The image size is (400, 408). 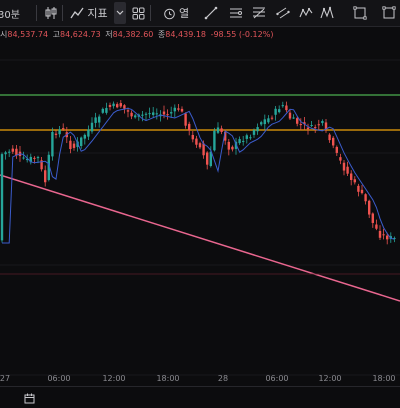 I want to click on time-tick-label: 27, so click(x=5, y=378).